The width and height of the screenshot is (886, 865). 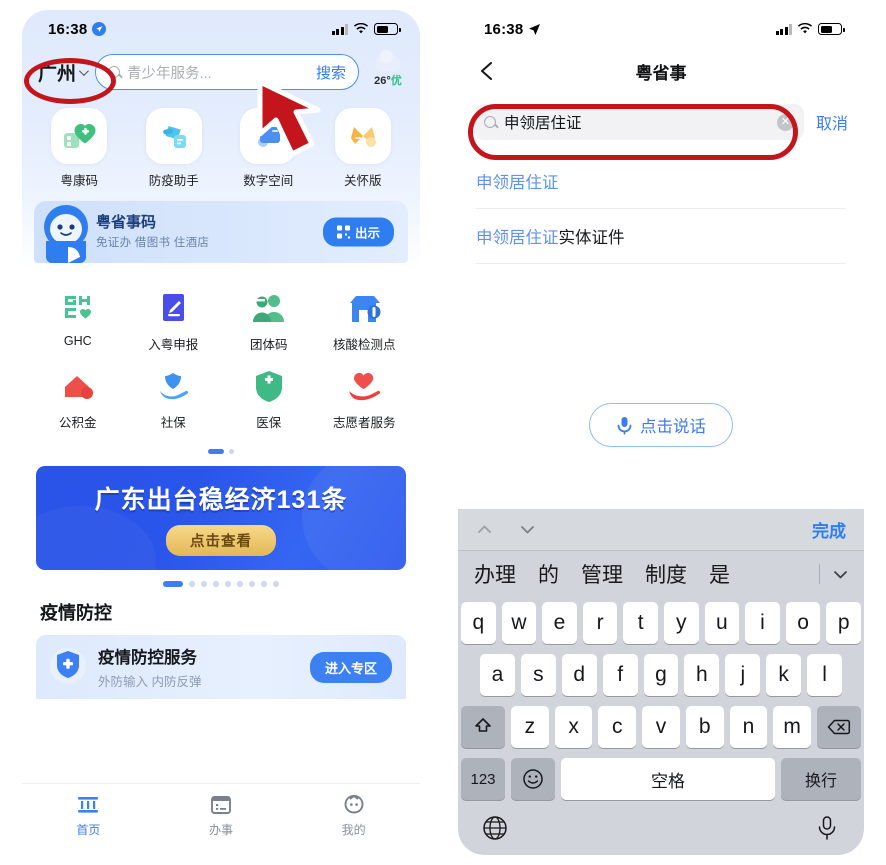 I want to click on search-input: 青少年服务... 搜索, so click(x=227, y=72).